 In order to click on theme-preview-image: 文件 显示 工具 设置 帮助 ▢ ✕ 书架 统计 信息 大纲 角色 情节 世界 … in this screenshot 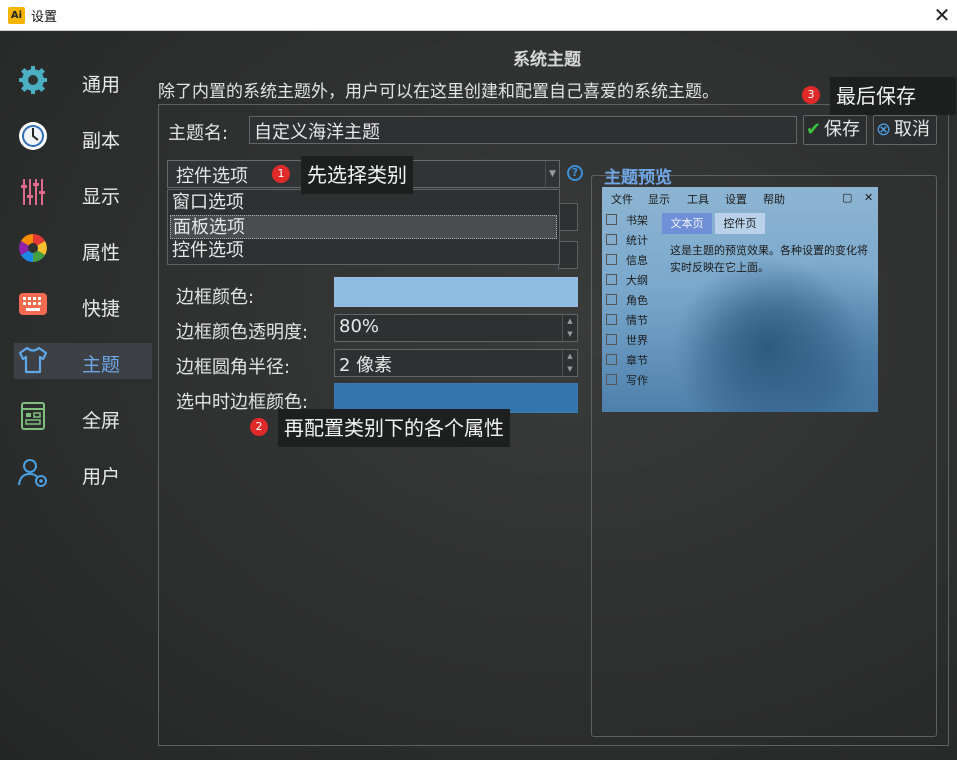, I will do `click(740, 299)`.